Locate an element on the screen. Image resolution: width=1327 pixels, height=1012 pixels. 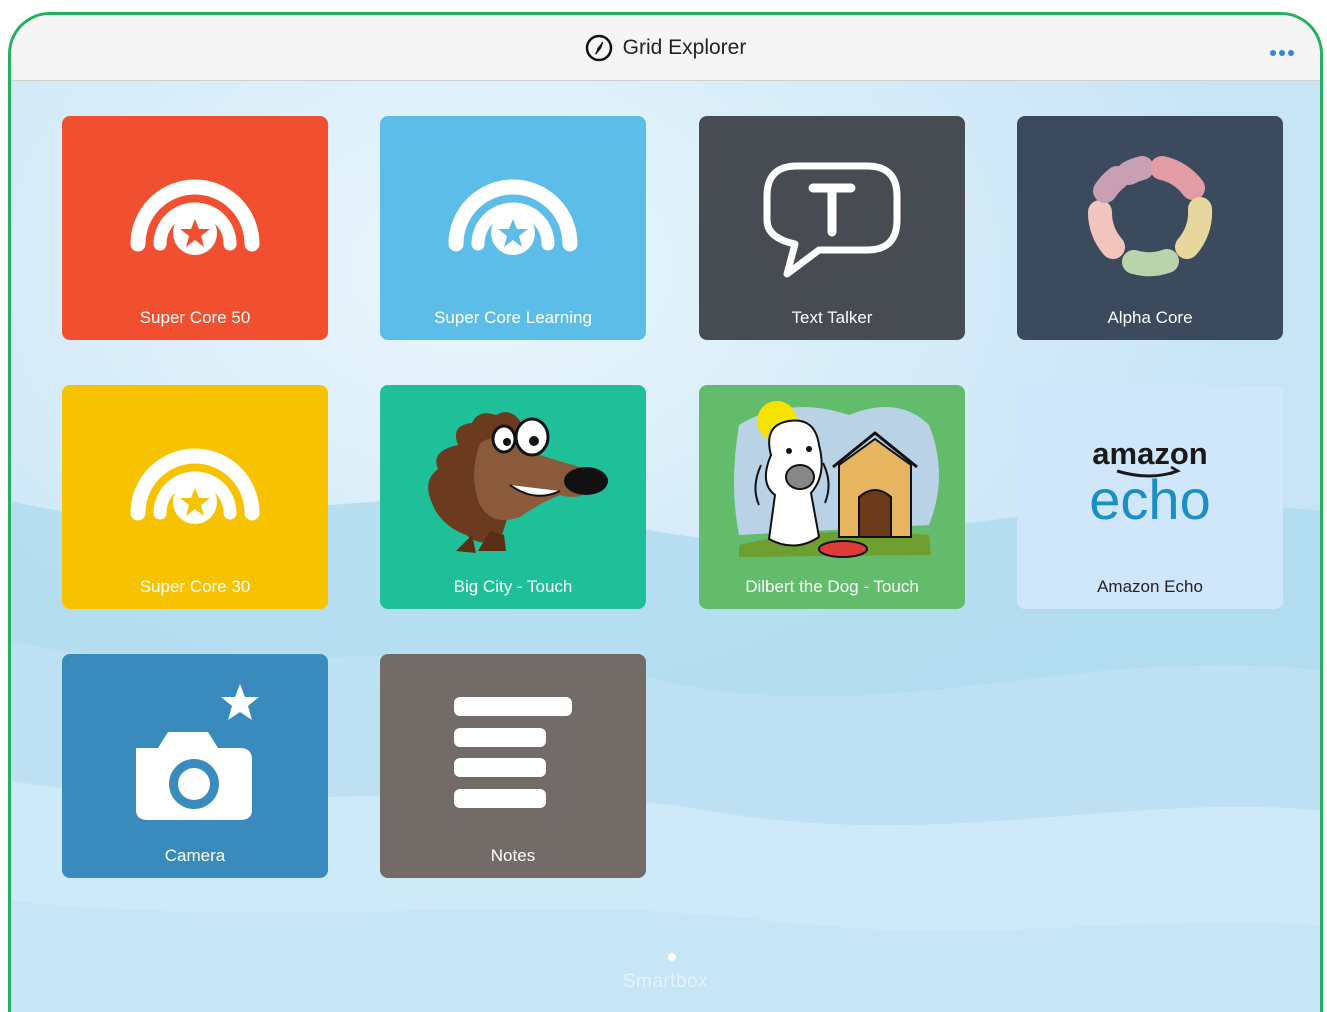
grid-tile-text-talker: Text Talker is located at coordinates (832, 228).